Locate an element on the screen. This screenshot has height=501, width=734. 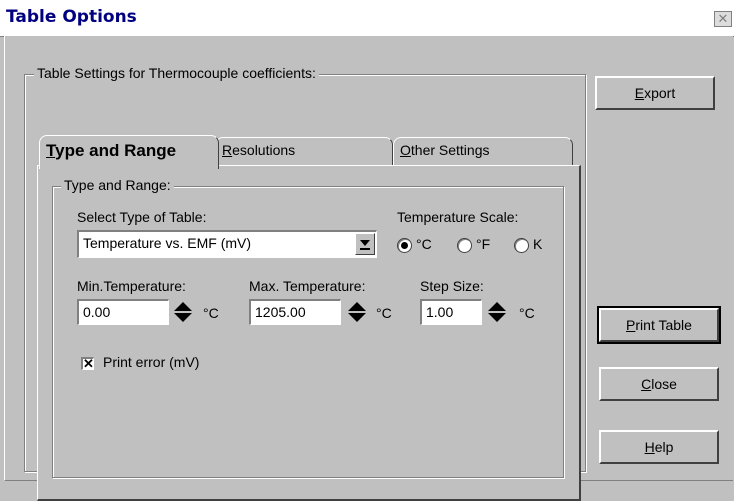
min-temperature-label: Min.Temperature: is located at coordinates (131, 286).